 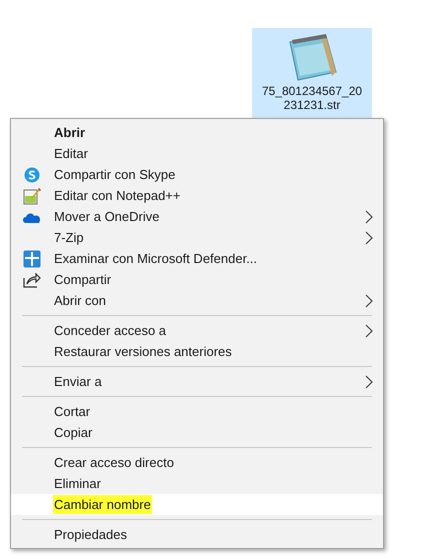 What do you see at coordinates (197, 132) in the screenshot?
I see `menu-item: Abrir` at bounding box center [197, 132].